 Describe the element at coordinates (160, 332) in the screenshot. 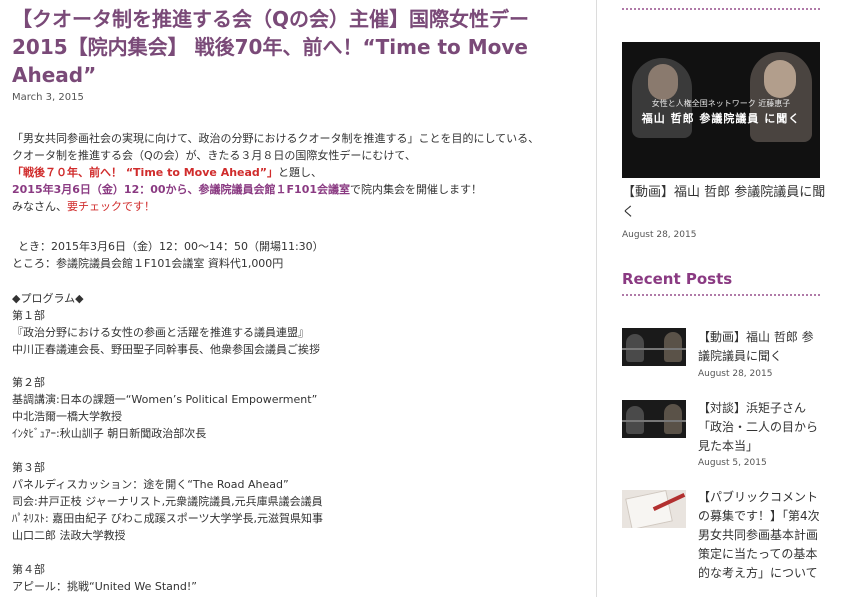

I see `program-line: 『政治分野における女性の参画と活躍を推進する議員連盟』` at that location.